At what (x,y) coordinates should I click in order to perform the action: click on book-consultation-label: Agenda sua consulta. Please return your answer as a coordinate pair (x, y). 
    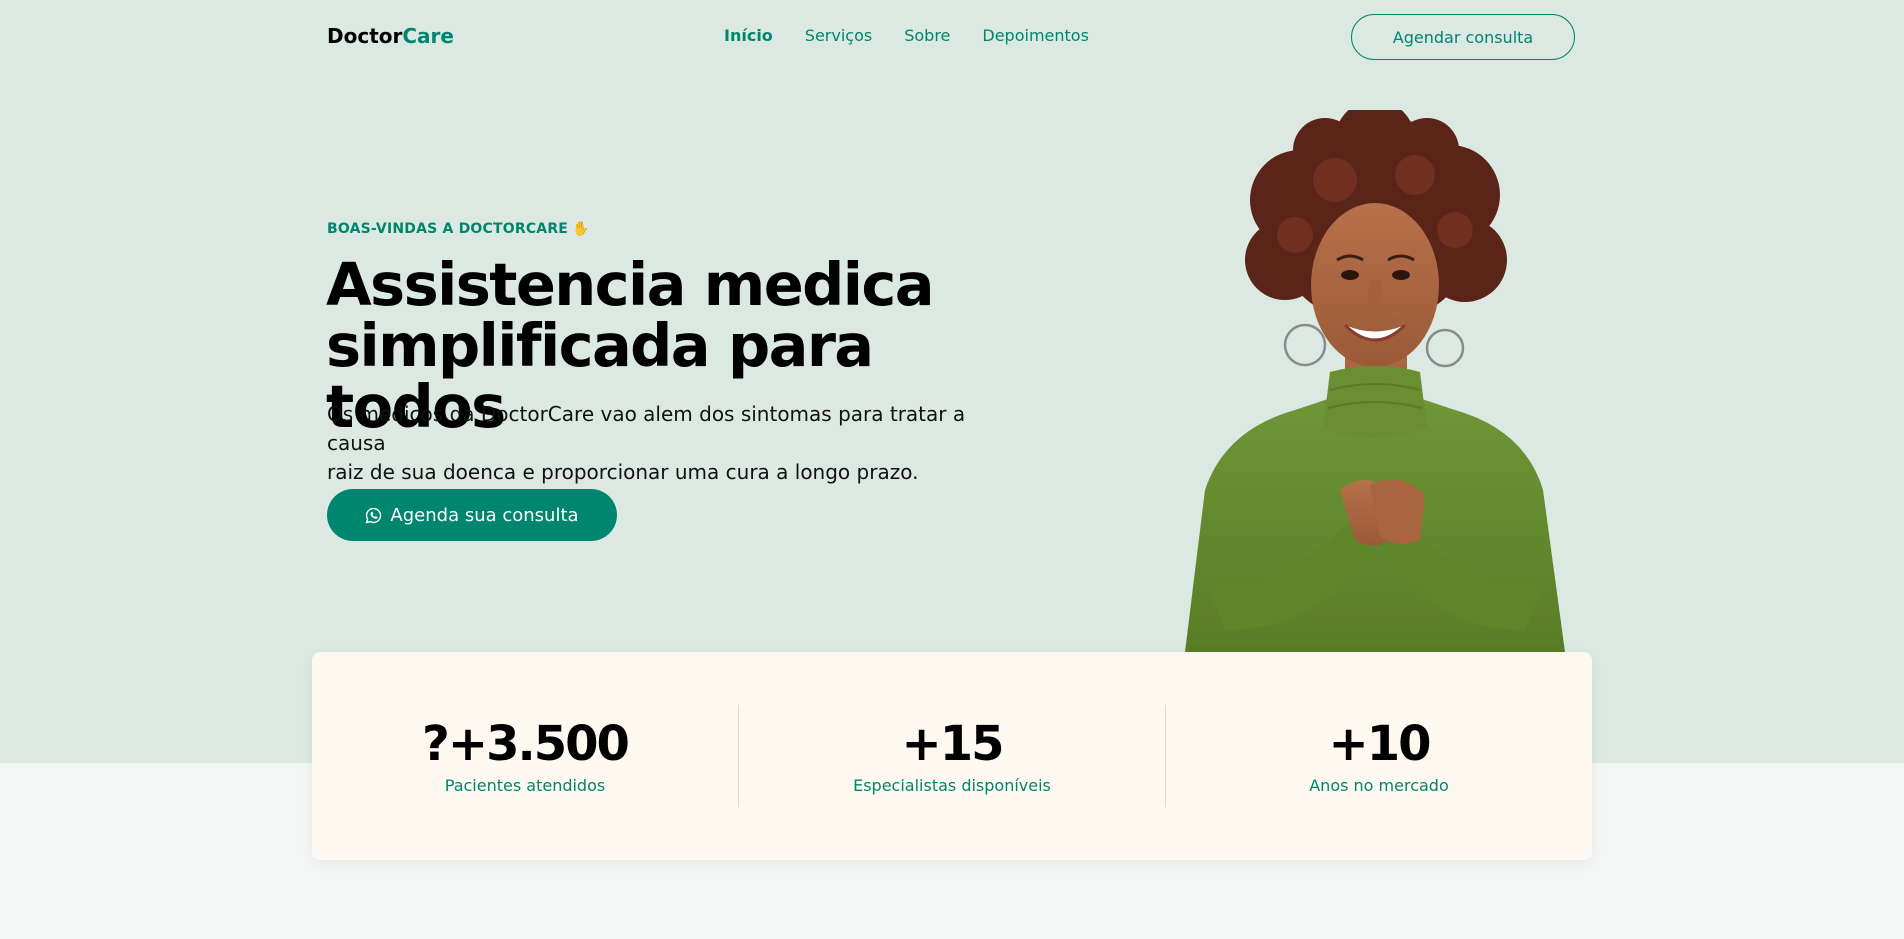
    Looking at the image, I should click on (484, 515).